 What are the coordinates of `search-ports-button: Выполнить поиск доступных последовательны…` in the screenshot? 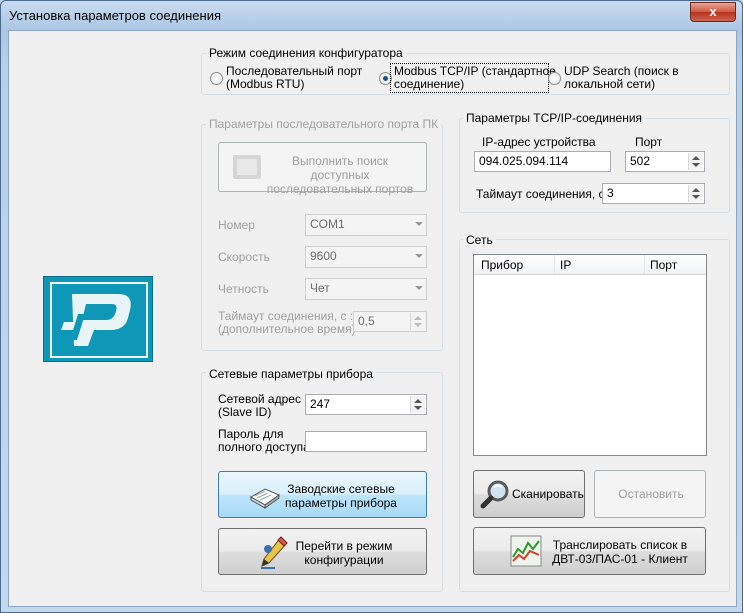 It's located at (322, 169).